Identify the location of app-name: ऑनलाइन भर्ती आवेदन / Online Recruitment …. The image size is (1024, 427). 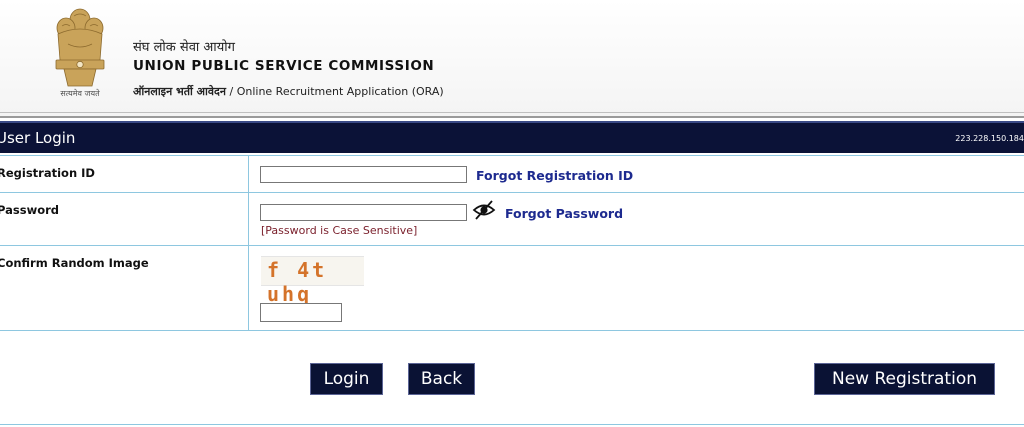
(288, 91).